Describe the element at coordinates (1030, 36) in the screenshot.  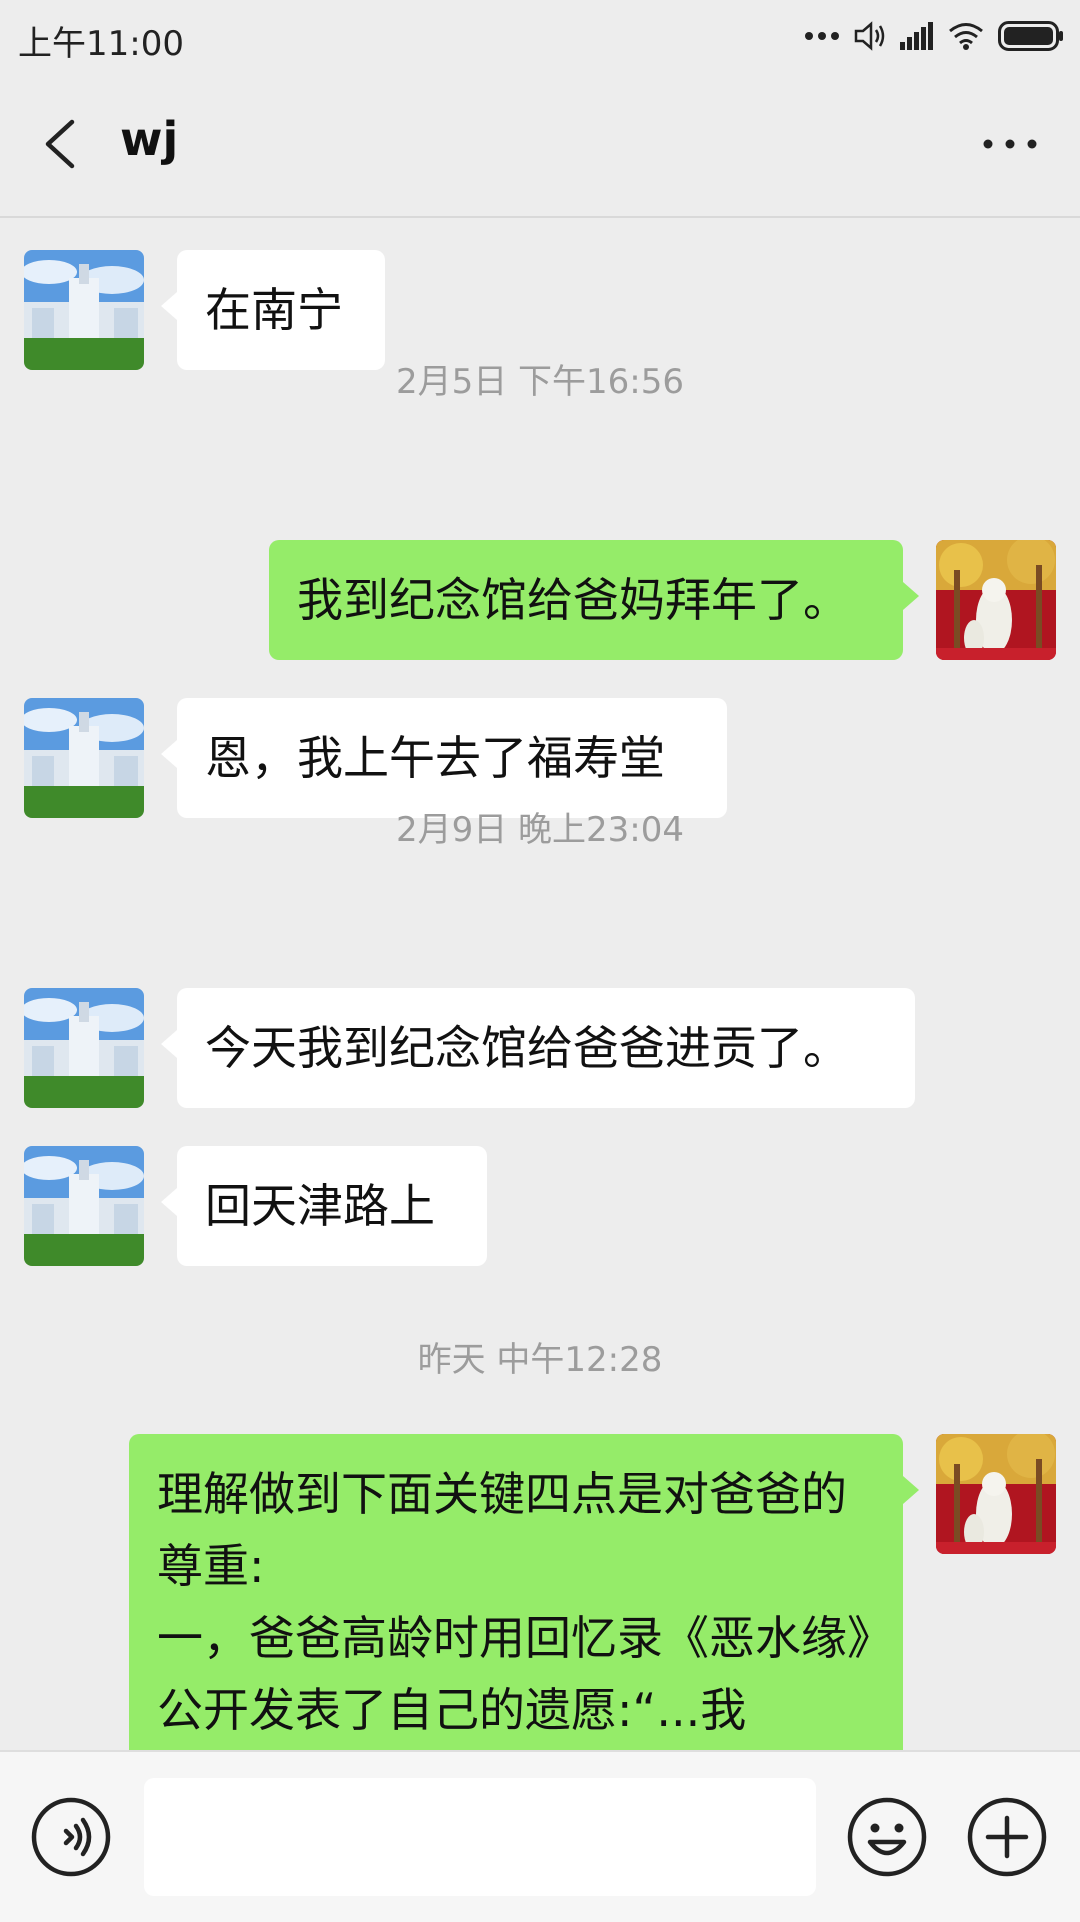
I see `battery-icon` at that location.